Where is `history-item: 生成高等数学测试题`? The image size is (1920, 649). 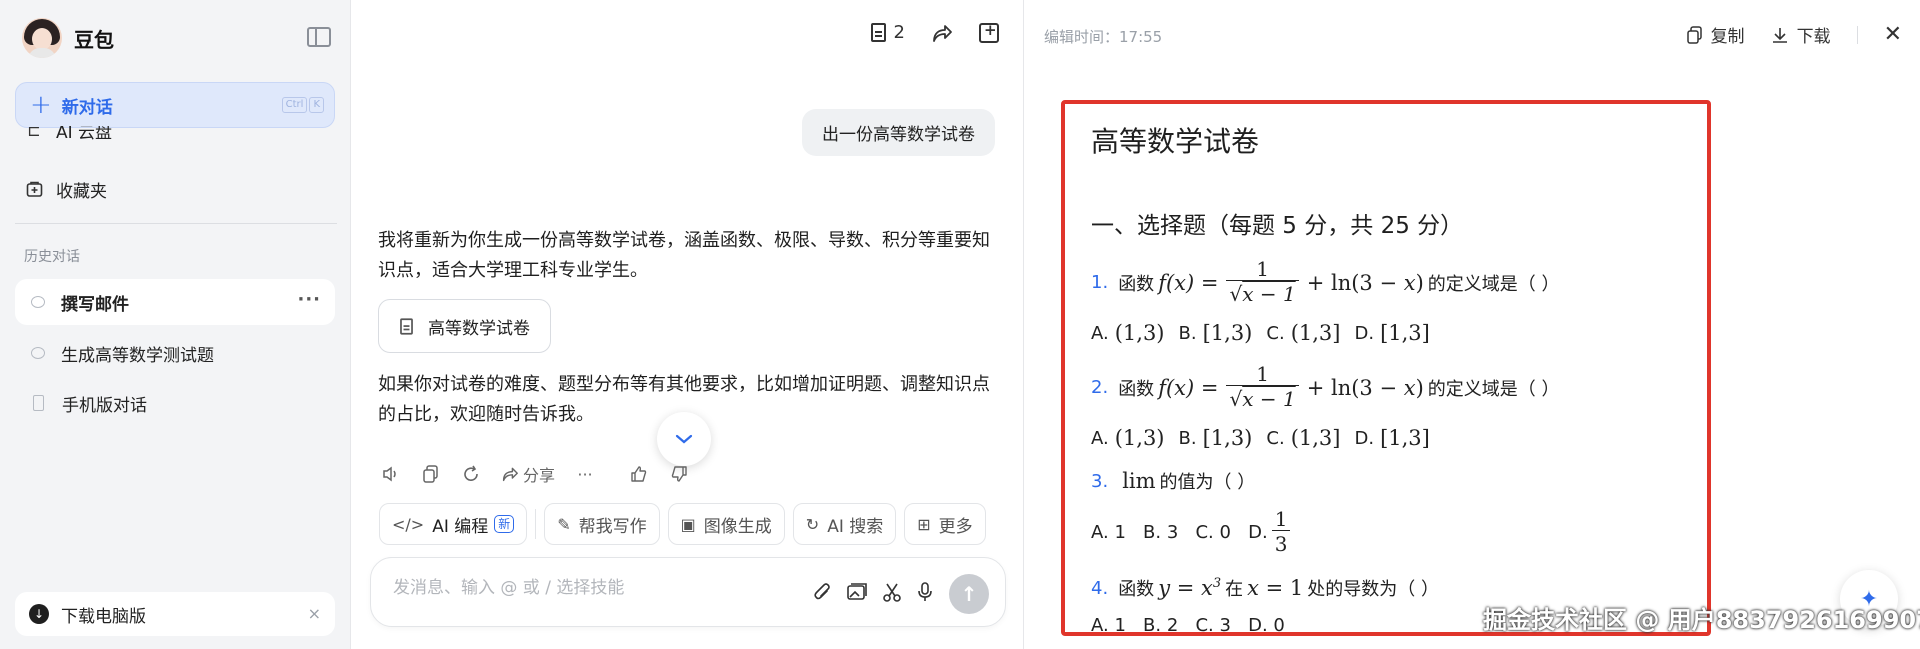 history-item: 生成高等数学测试题 is located at coordinates (175, 353).